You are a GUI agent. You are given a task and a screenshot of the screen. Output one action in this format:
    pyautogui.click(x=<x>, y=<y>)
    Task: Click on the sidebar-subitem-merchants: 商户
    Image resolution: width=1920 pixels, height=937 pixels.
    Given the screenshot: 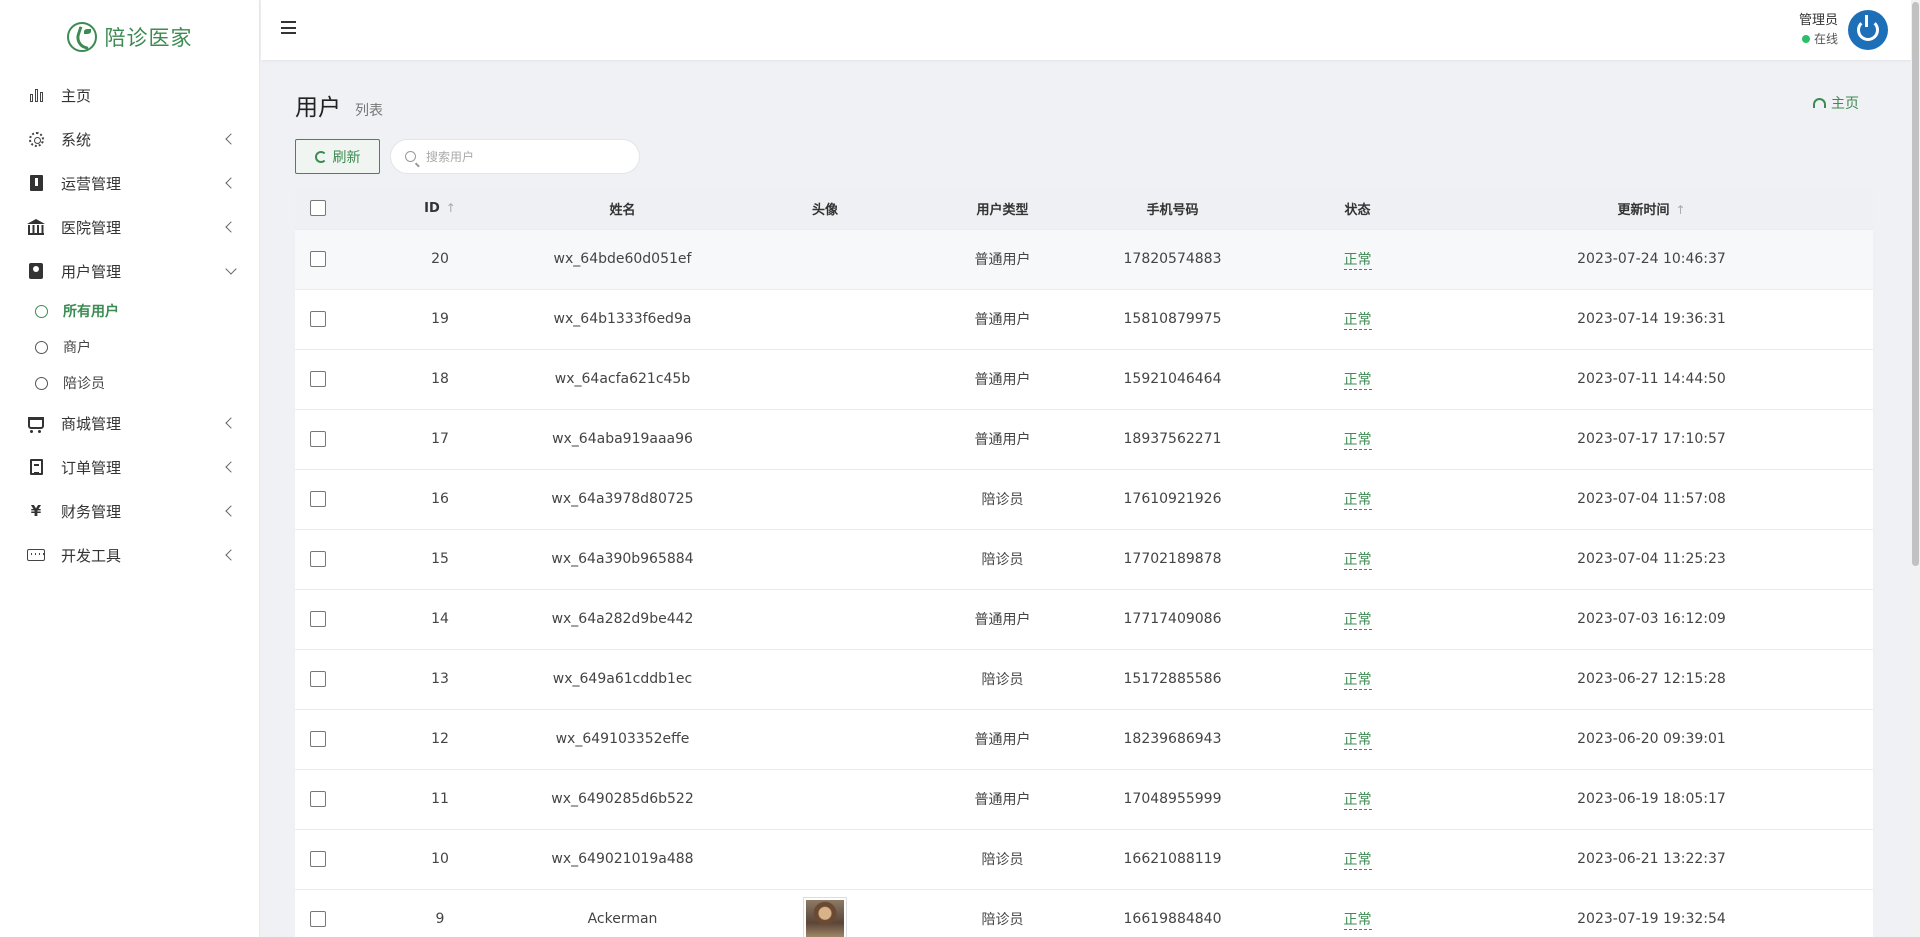 What is the action you would take?
    pyautogui.click(x=129, y=347)
    